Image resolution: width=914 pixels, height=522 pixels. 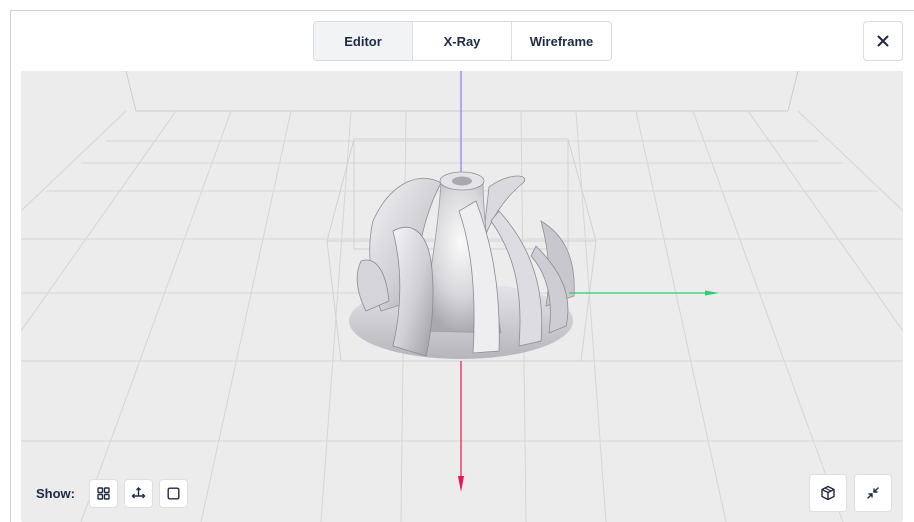 I want to click on toggle-bounding-box-button, so click(x=173, y=493).